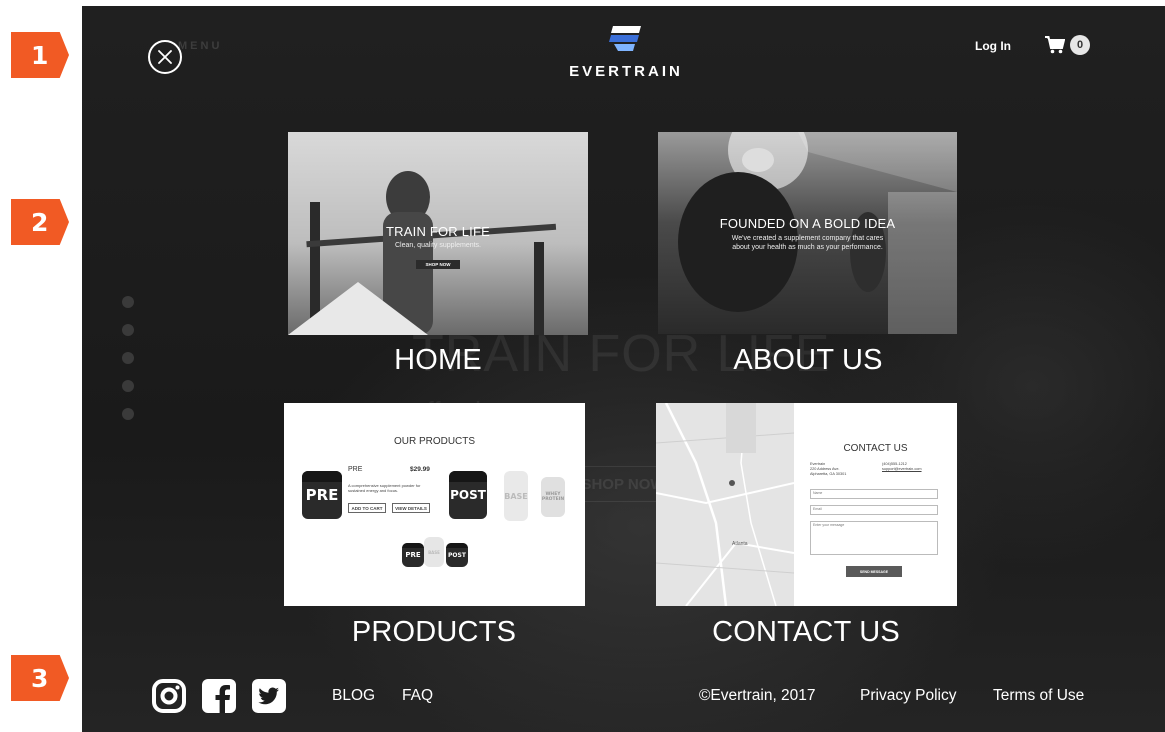 The image size is (1165, 732). What do you see at coordinates (434, 632) in the screenshot?
I see `products-menu-link: PRODUCTS` at bounding box center [434, 632].